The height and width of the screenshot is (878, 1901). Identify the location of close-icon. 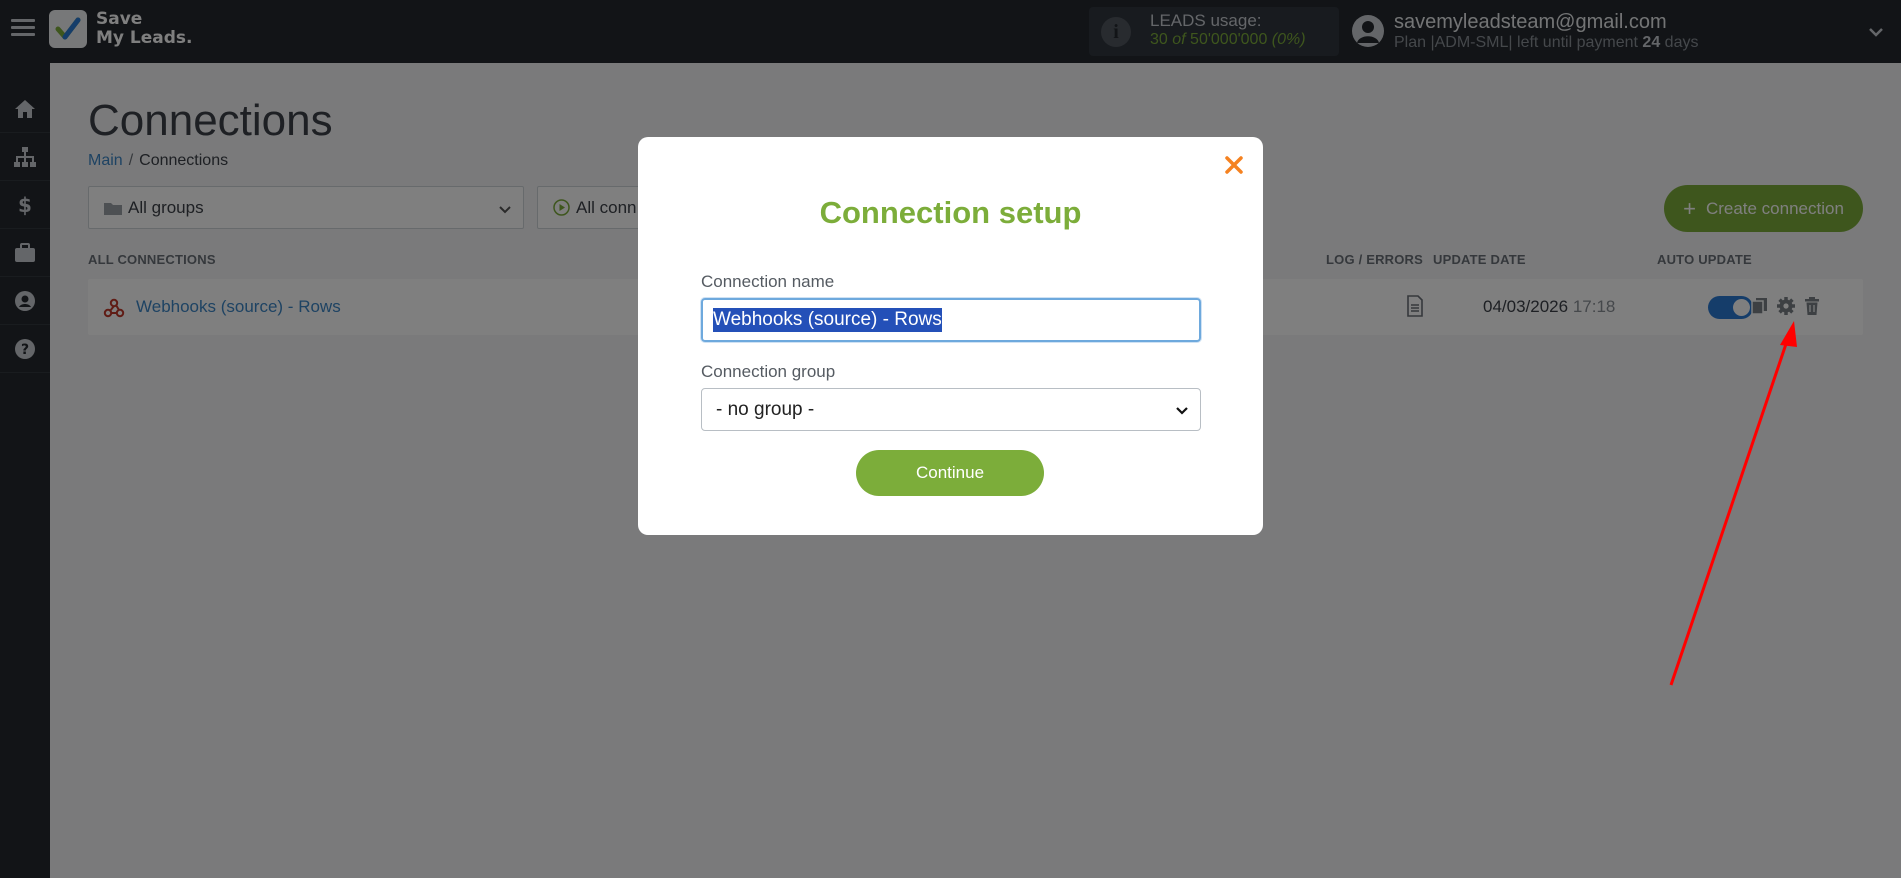
(1234, 165).